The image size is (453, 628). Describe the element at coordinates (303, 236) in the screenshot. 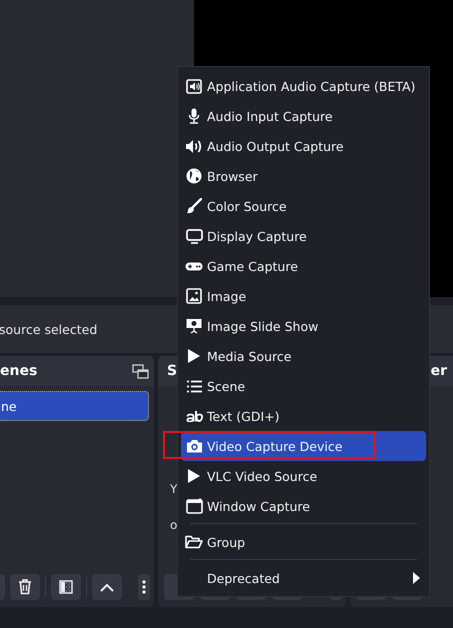

I see `menu-item: Display Capture` at that location.